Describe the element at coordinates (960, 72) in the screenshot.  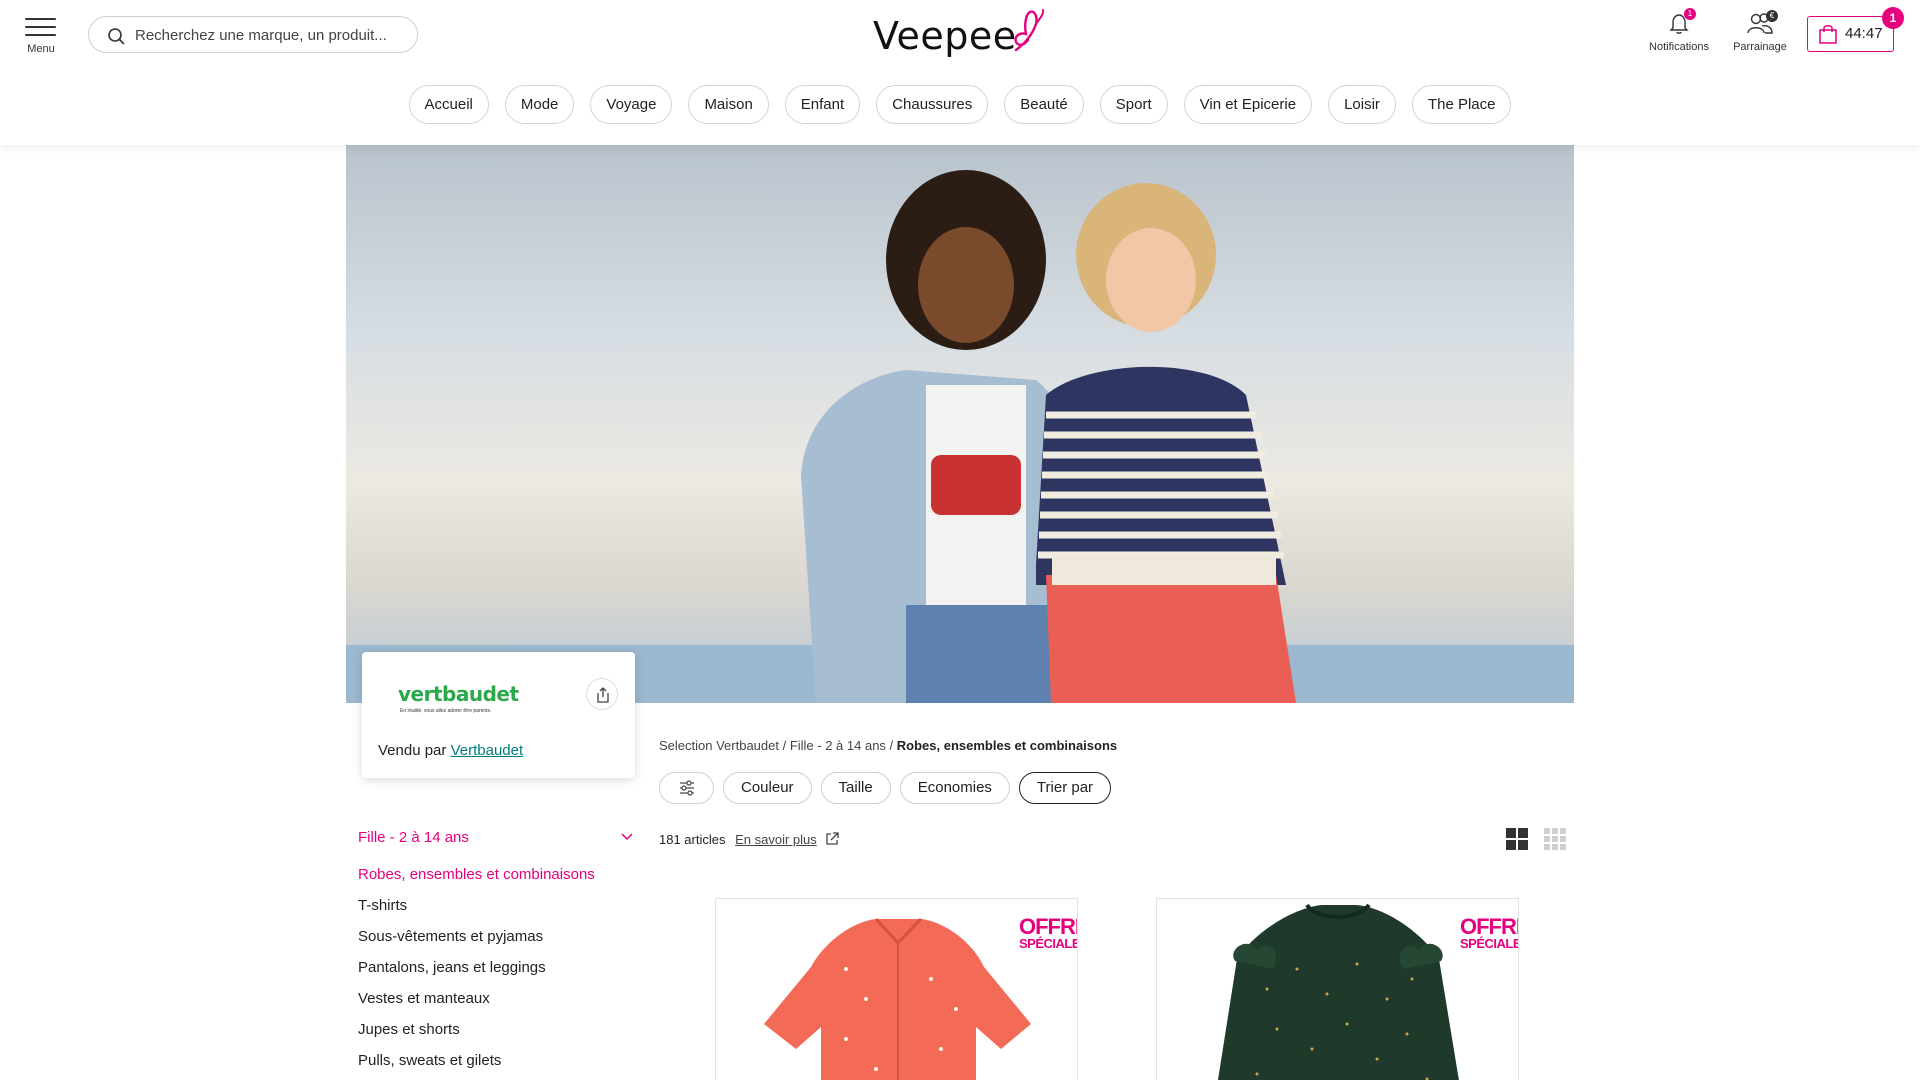
I see `site-header: Menu Veepee 1 Notifications € Parrain` at that location.